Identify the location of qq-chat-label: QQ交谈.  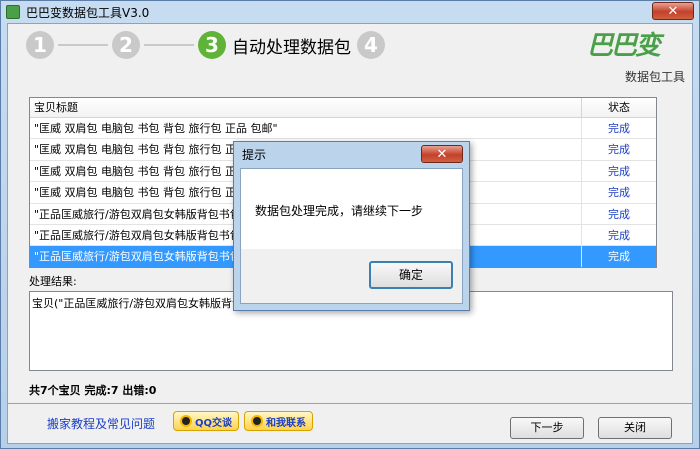
(214, 423).